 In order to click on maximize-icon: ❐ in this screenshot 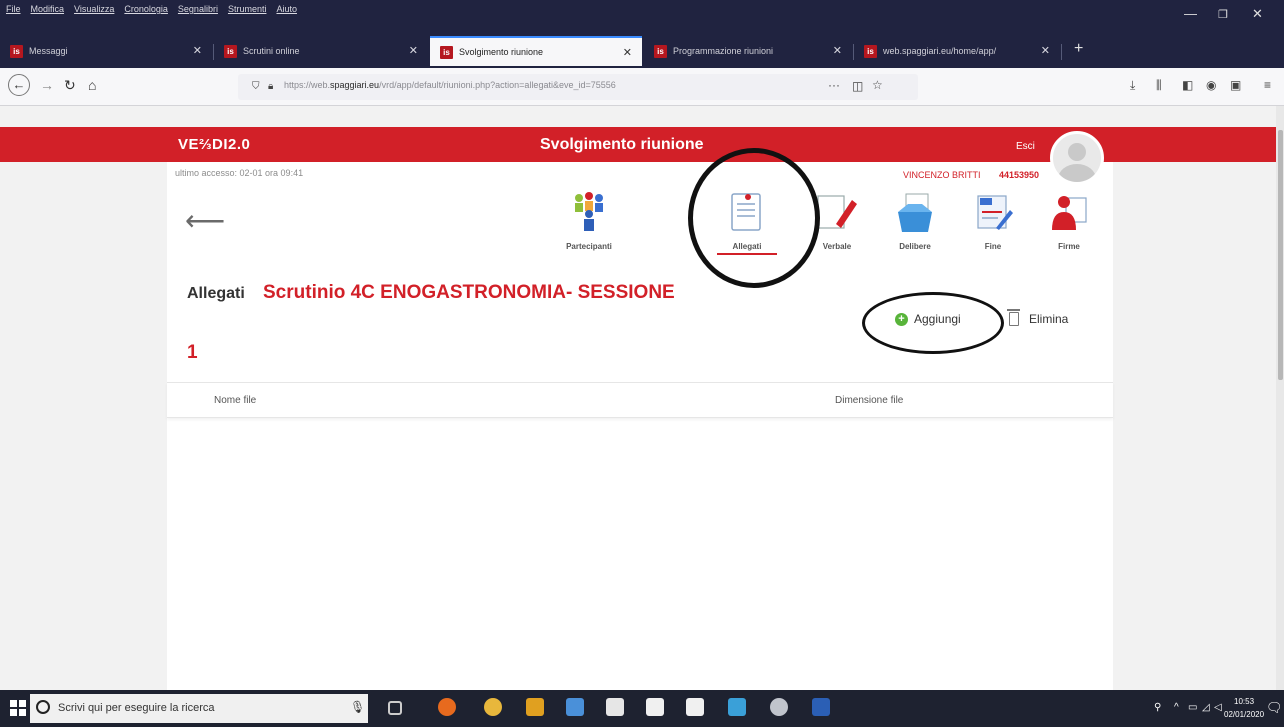, I will do `click(1223, 14)`.